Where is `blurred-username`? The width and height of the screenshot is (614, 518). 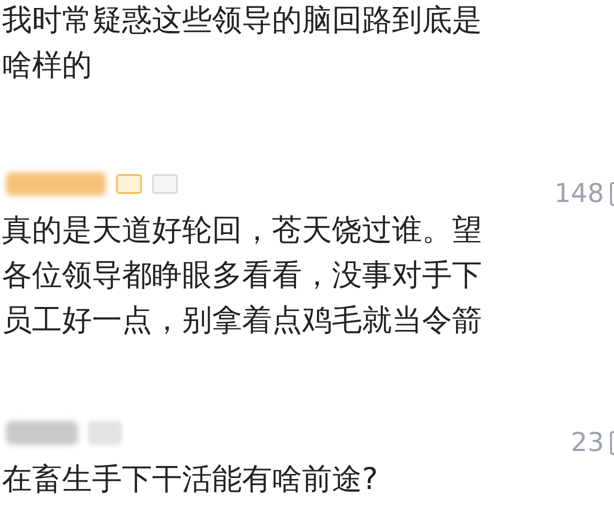
blurred-username is located at coordinates (42, 433).